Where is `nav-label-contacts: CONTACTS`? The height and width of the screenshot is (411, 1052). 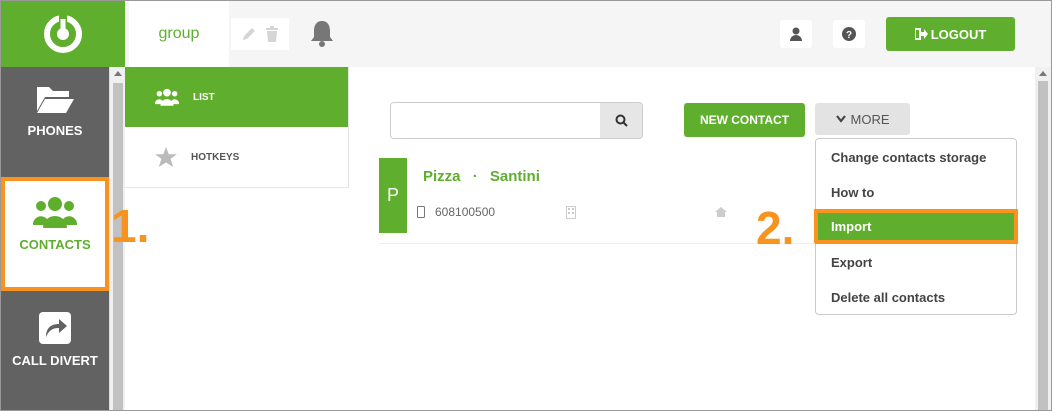 nav-label-contacts: CONTACTS is located at coordinates (55, 244).